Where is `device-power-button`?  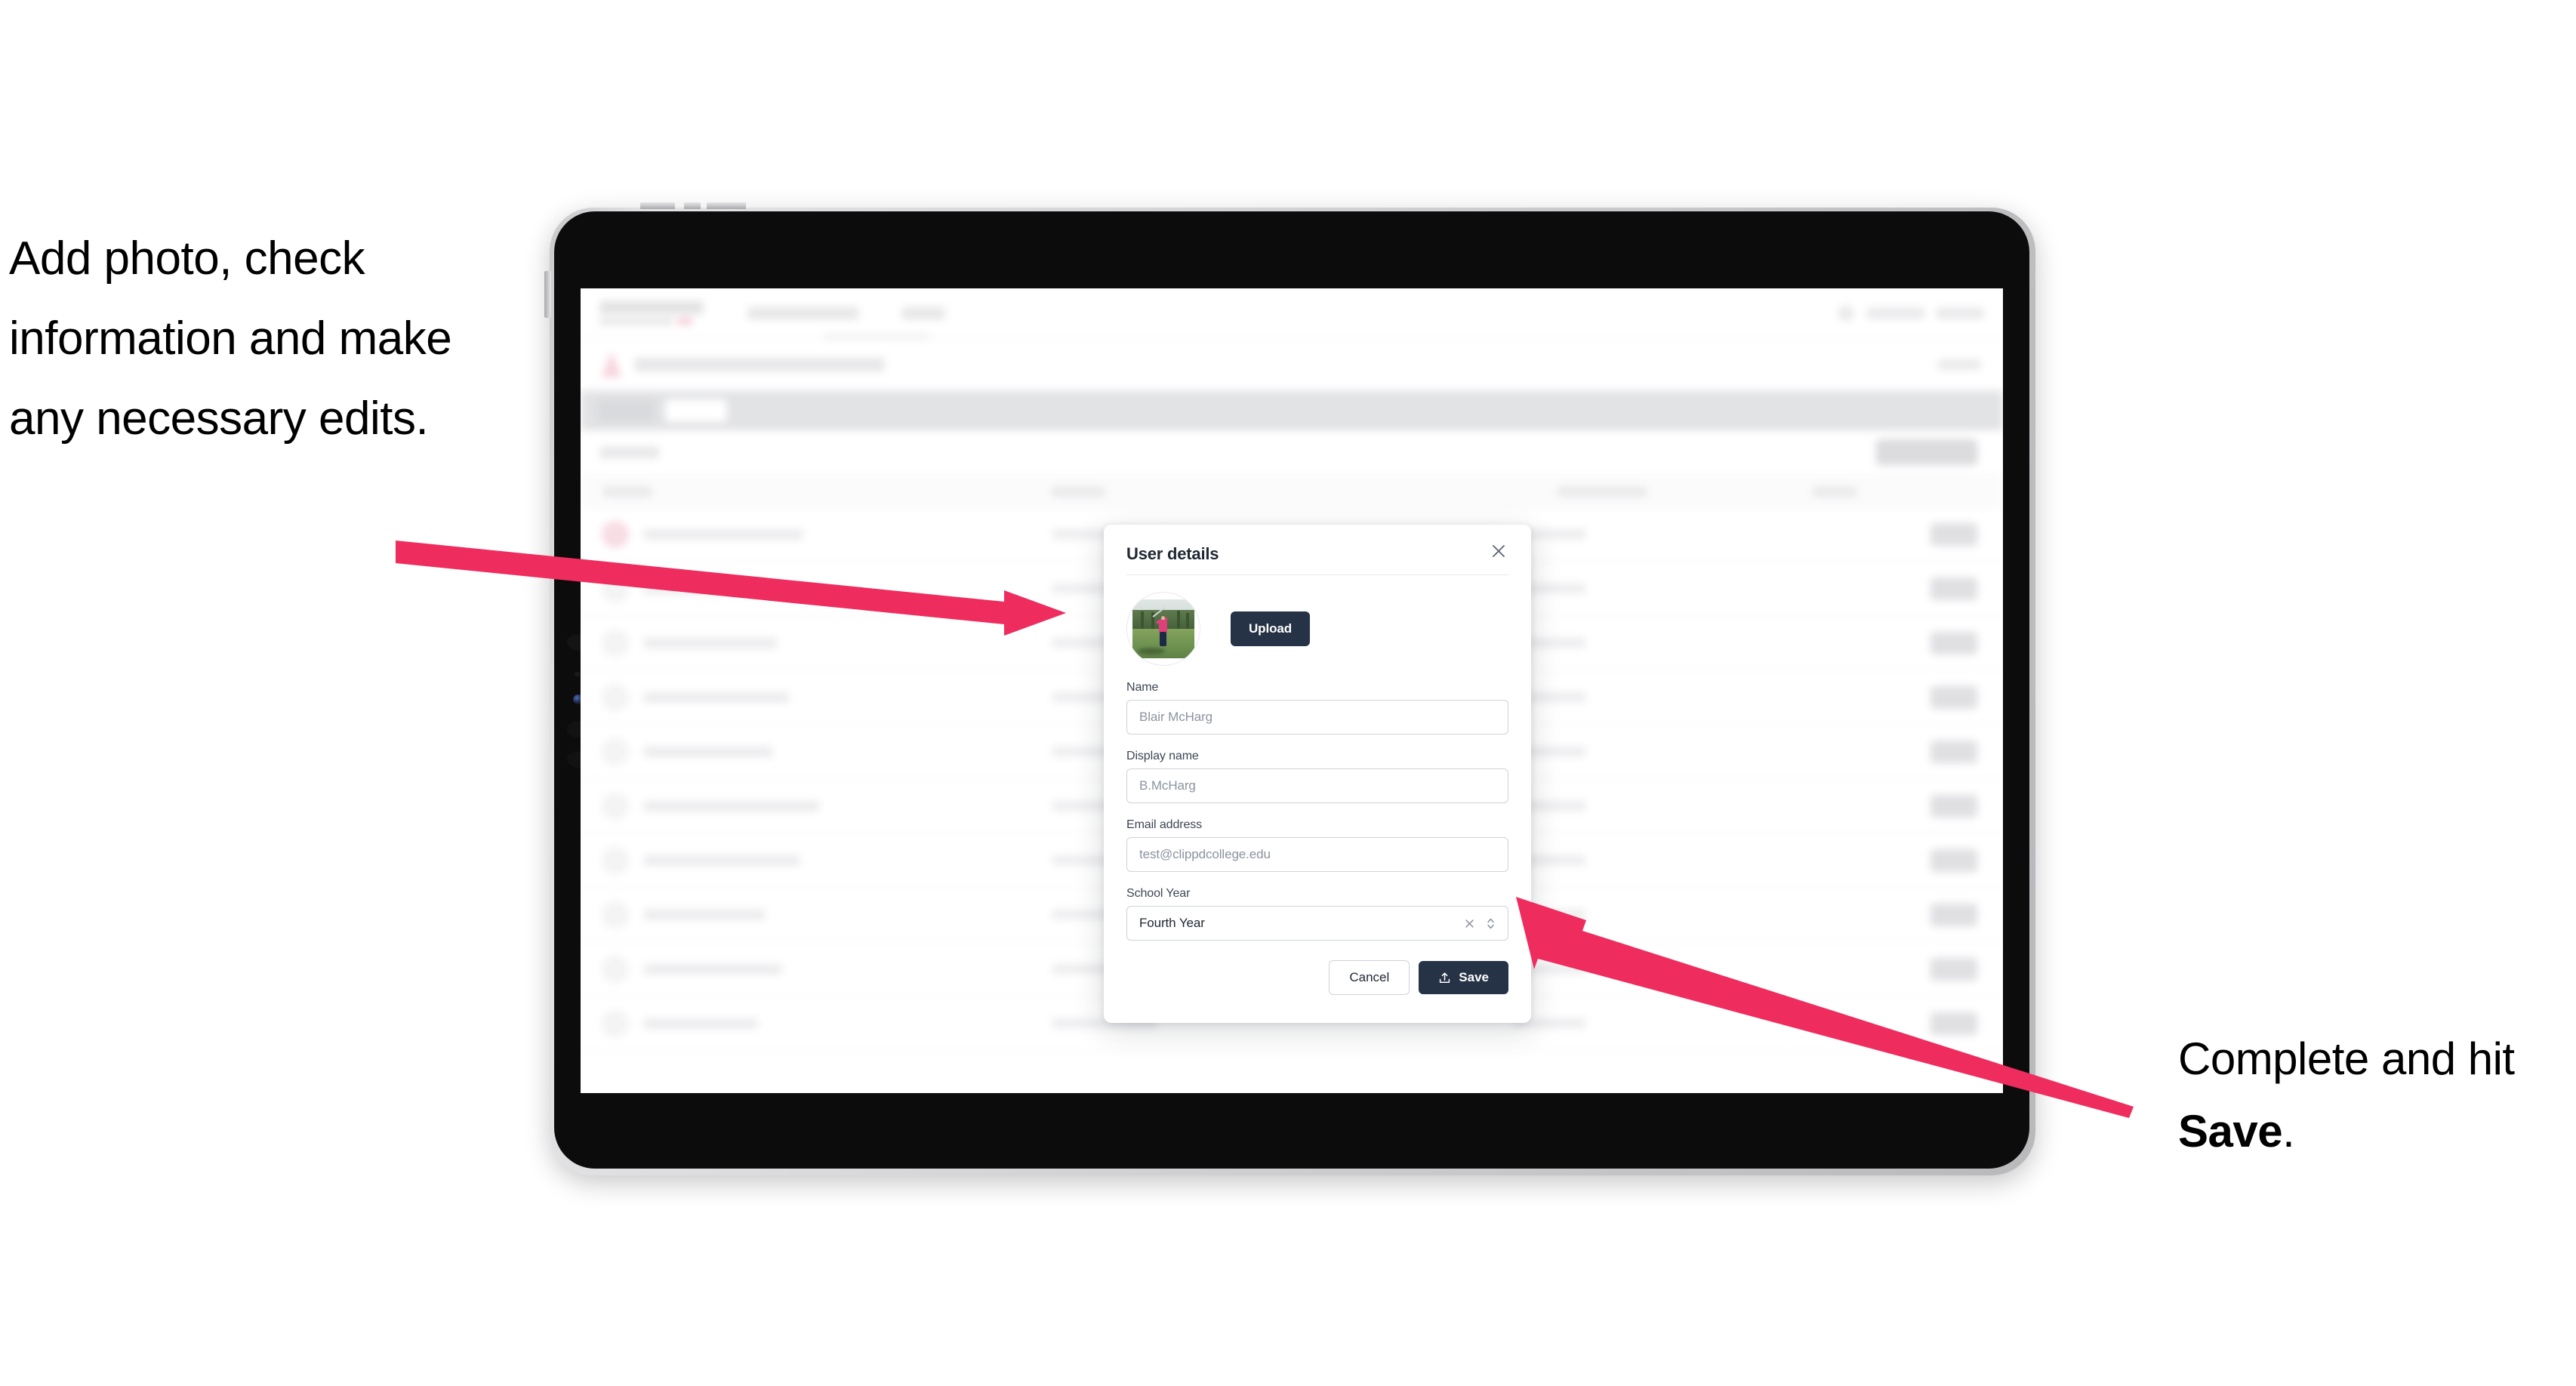
device-power-button is located at coordinates (547, 294).